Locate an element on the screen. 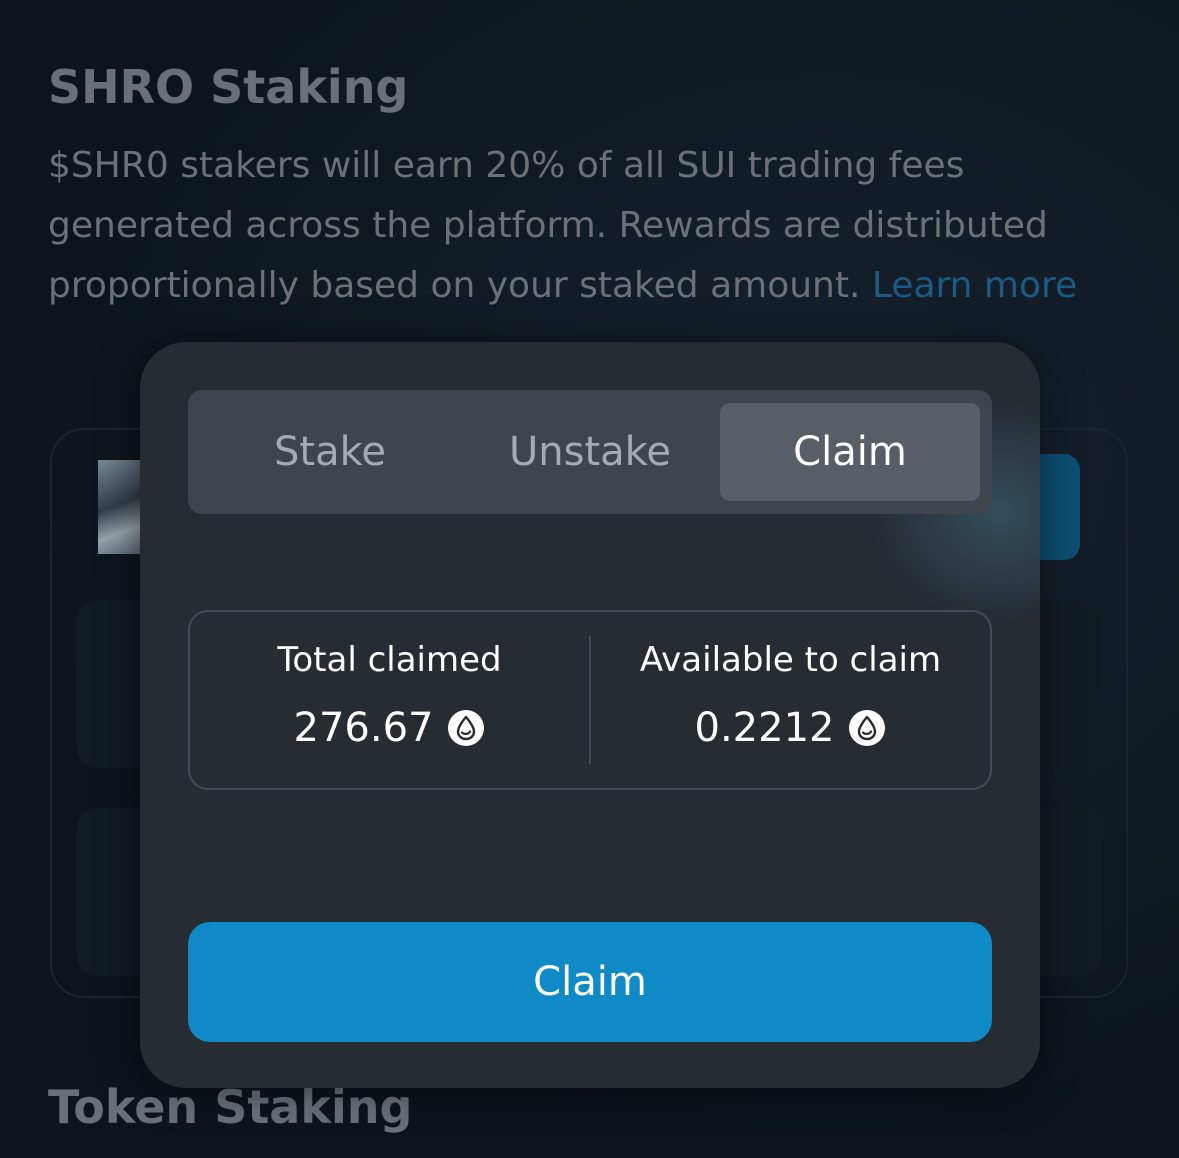 Image resolution: width=1179 pixels, height=1158 pixels. tab-unstake: Unstake is located at coordinates (590, 452).